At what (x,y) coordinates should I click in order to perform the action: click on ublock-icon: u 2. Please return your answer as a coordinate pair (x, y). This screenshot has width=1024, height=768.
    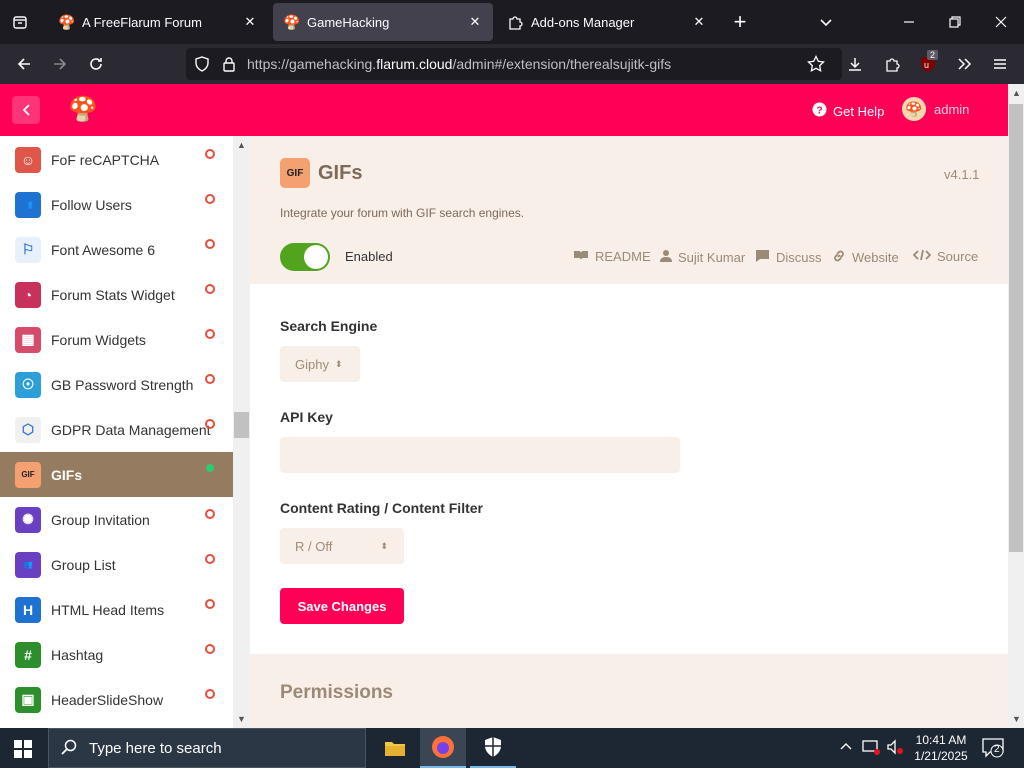
    Looking at the image, I should click on (928, 64).